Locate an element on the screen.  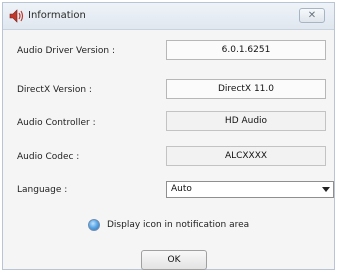
ok-button: OK is located at coordinates (174, 260).